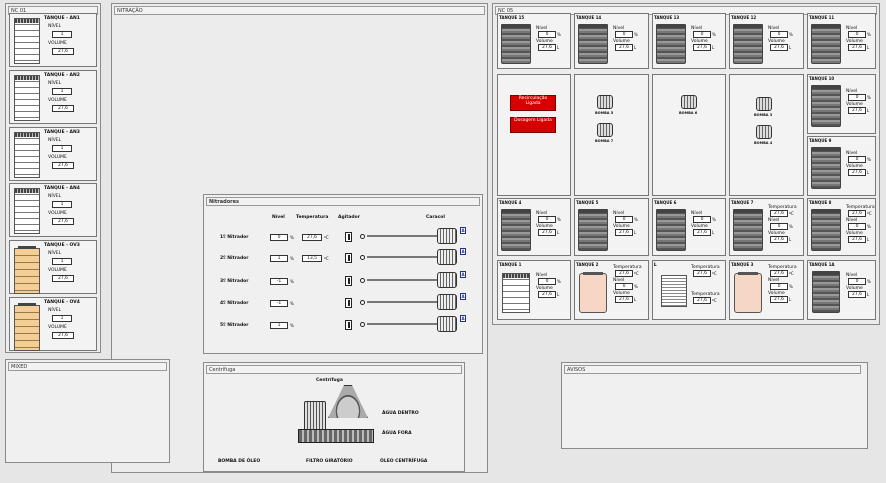 This screenshot has width=886, height=483. I want to click on tank-cell: TANQUE 4 Nível 0% Volume 27,6 L, so click(534, 227).